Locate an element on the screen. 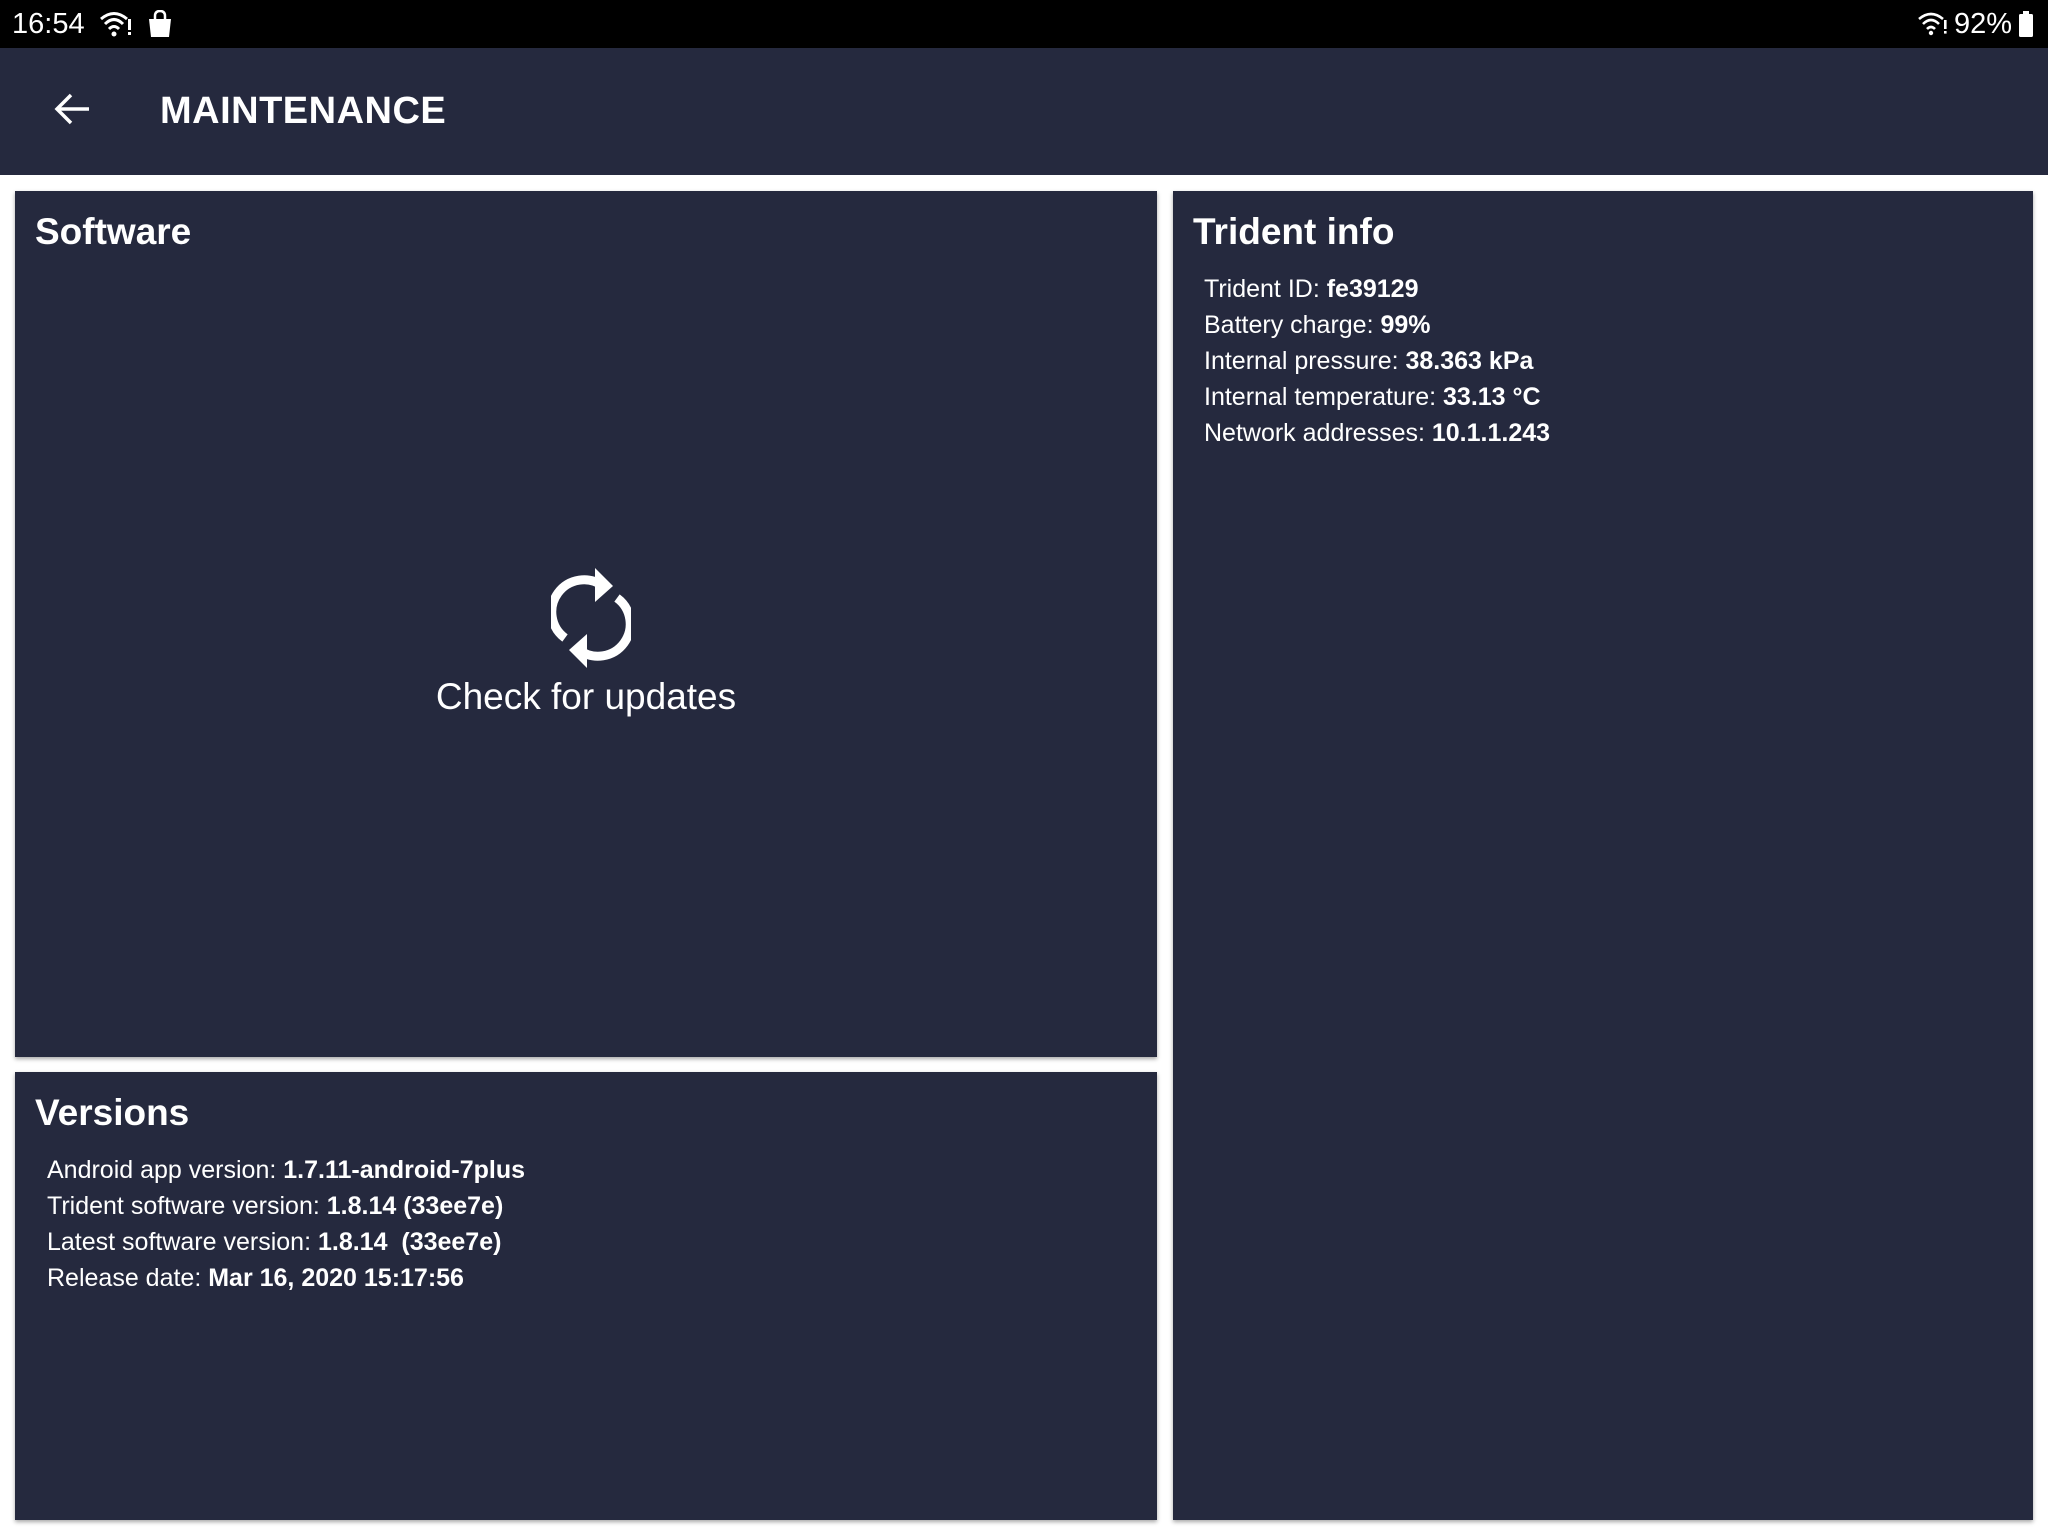 Image resolution: width=2048 pixels, height=1536 pixels. software-title: Software is located at coordinates (113, 231).